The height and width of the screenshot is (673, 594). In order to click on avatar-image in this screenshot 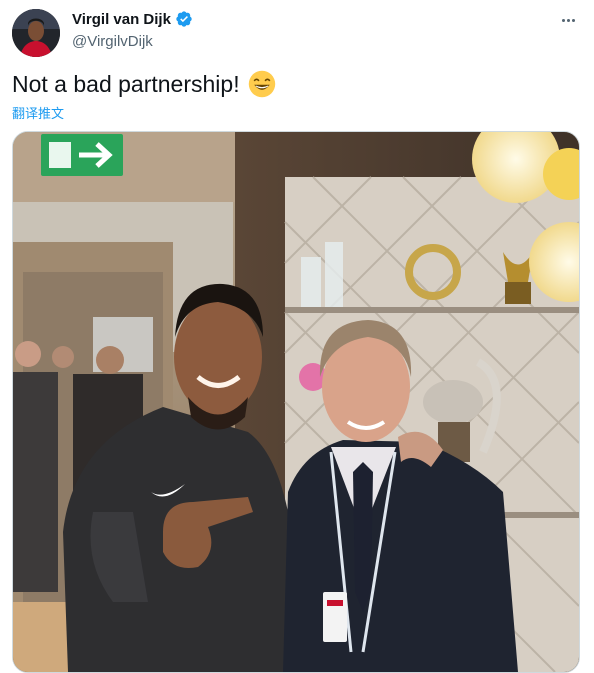, I will do `click(36, 33)`.